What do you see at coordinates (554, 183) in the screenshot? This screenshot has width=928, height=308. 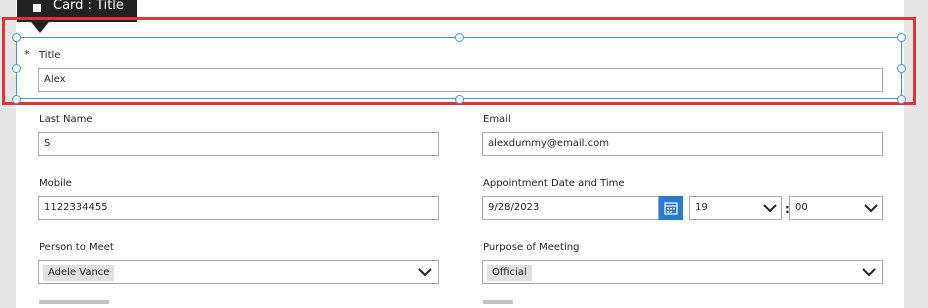 I see `appointment-label: Appointment Date and Time` at bounding box center [554, 183].